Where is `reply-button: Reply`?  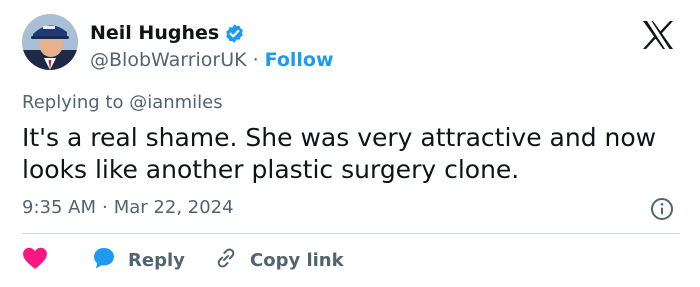 reply-button: Reply is located at coordinates (153, 260).